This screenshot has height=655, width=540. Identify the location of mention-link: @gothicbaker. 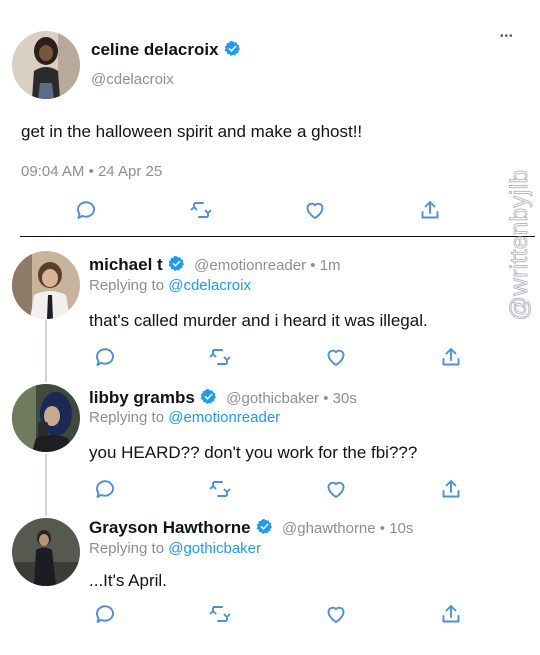
(214, 548).